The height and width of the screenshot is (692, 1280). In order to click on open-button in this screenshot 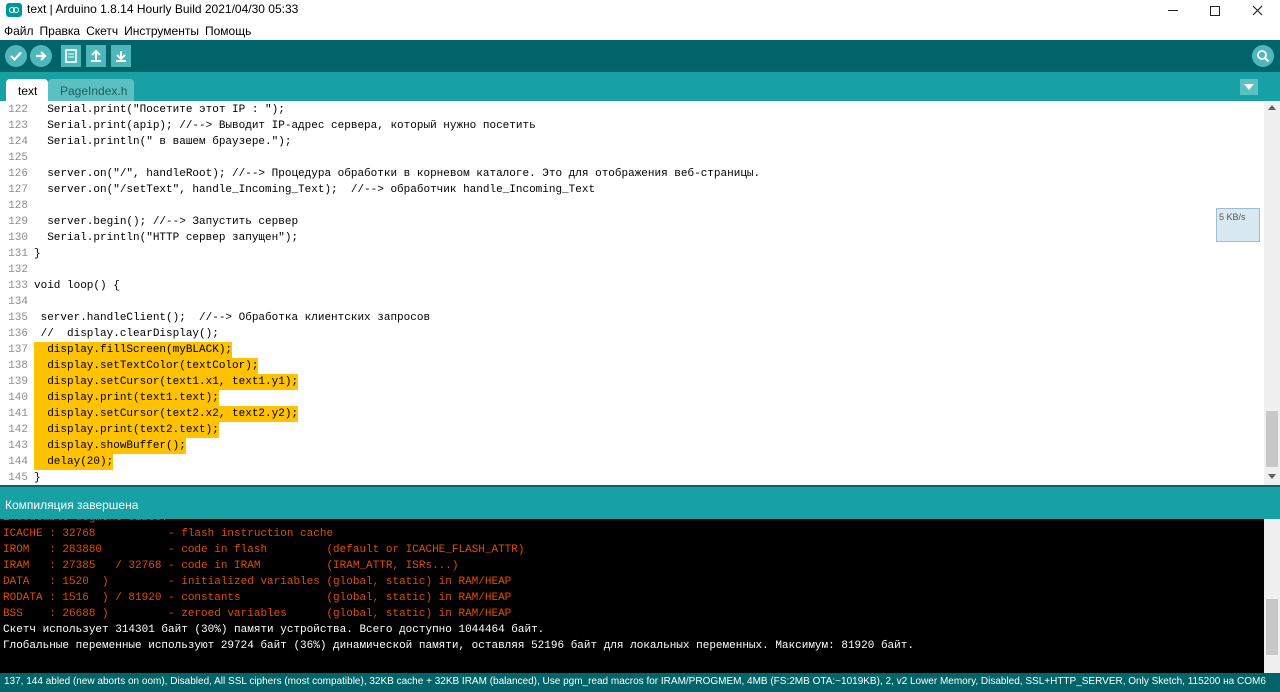, I will do `click(96, 56)`.